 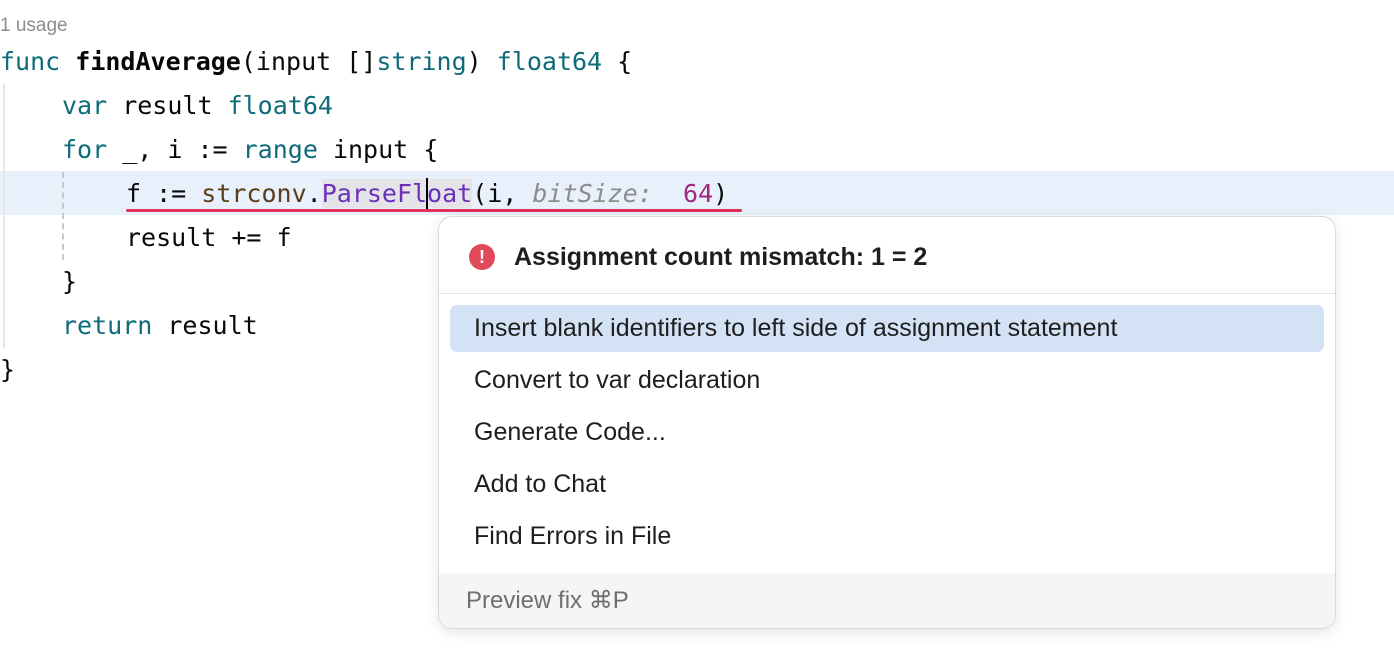 What do you see at coordinates (34, 26) in the screenshot?
I see `usage-hint: 1 usage` at bounding box center [34, 26].